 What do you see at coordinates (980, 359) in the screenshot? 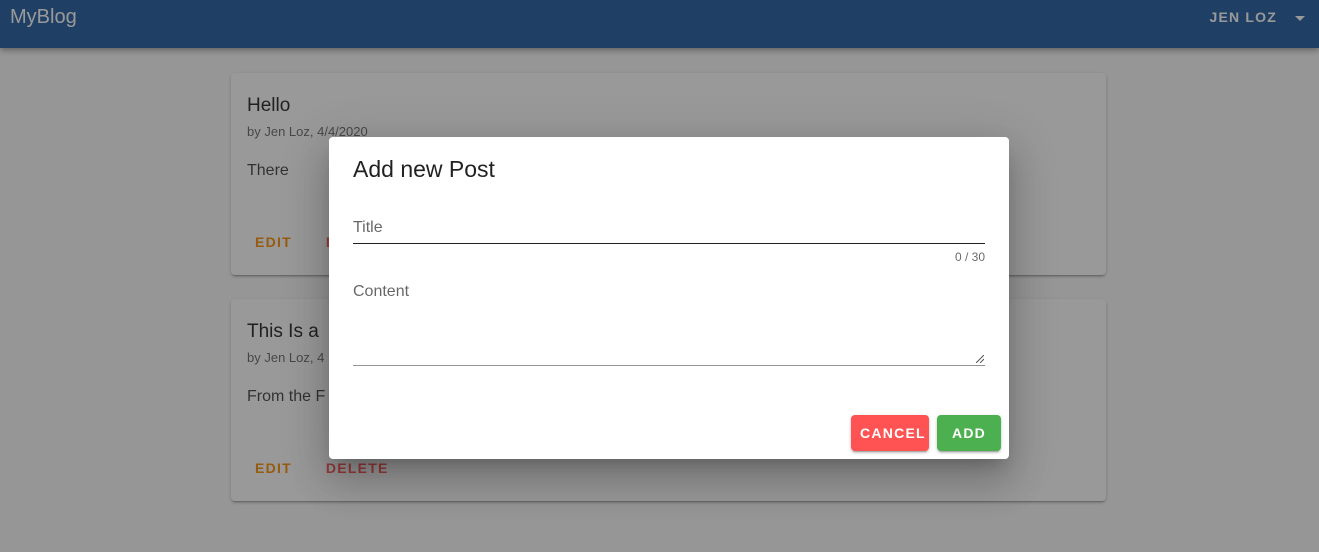
I see `resize-handle-icon` at bounding box center [980, 359].